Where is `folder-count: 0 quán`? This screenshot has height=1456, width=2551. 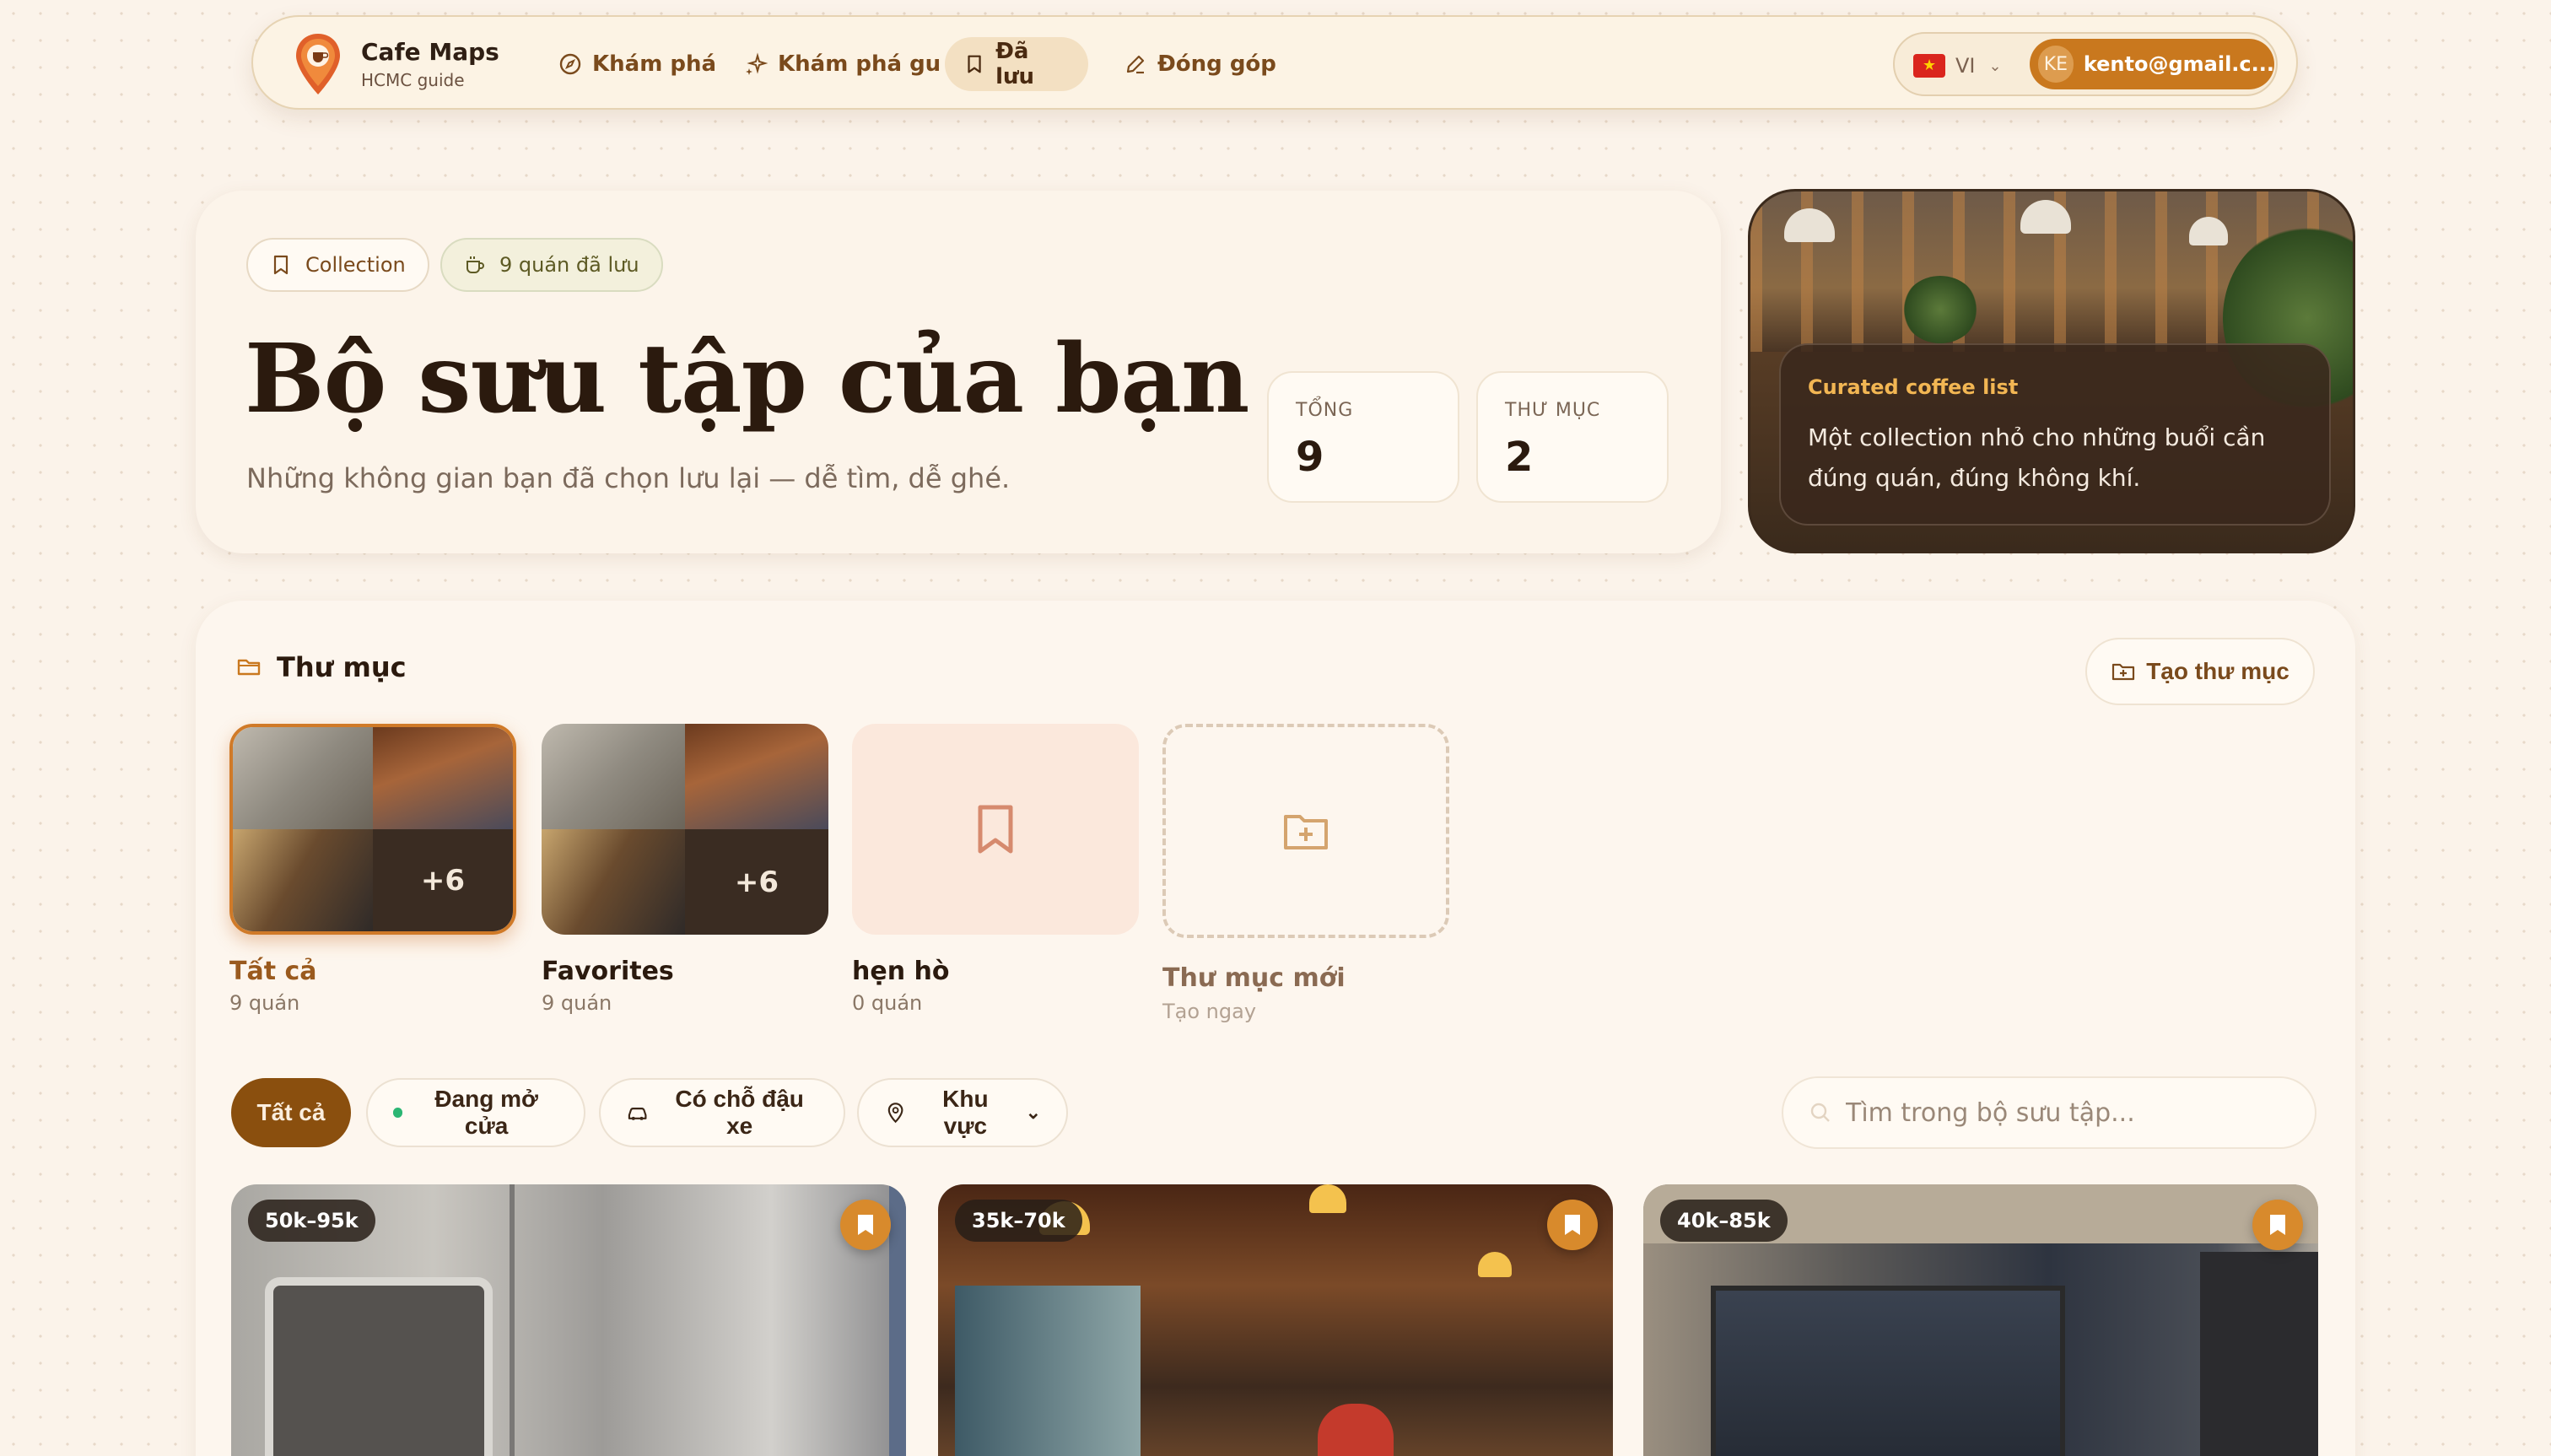 folder-count: 0 quán is located at coordinates (887, 1003).